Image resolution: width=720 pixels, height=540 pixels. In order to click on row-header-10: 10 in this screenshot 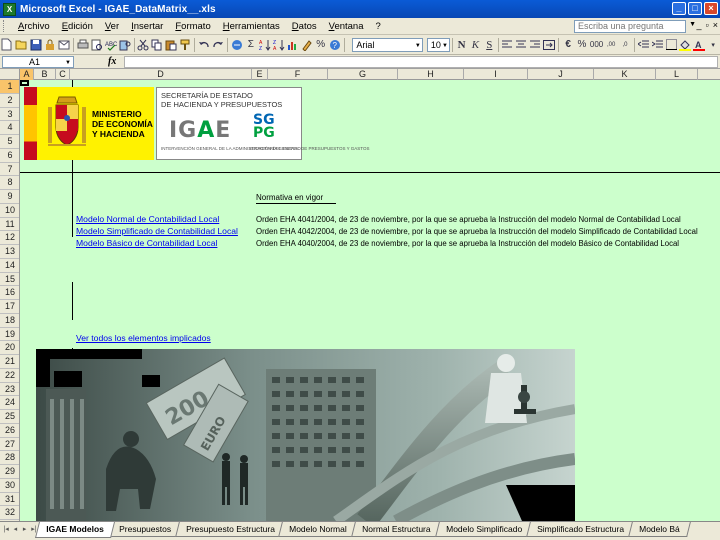, I will do `click(9, 211)`.